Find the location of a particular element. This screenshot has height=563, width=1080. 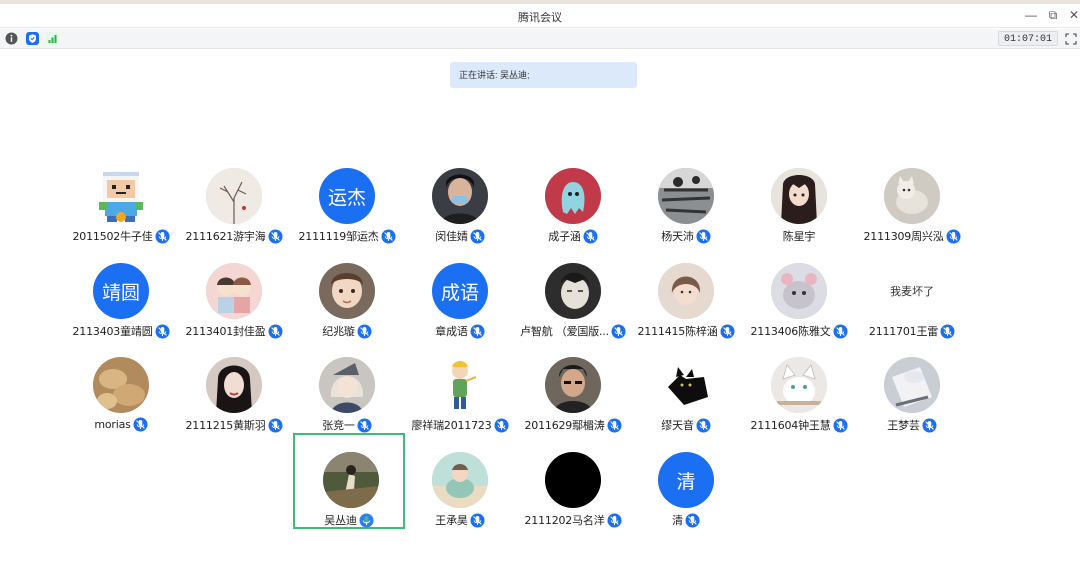

participant-name-row: 吴丛迪 is located at coordinates (349, 520).